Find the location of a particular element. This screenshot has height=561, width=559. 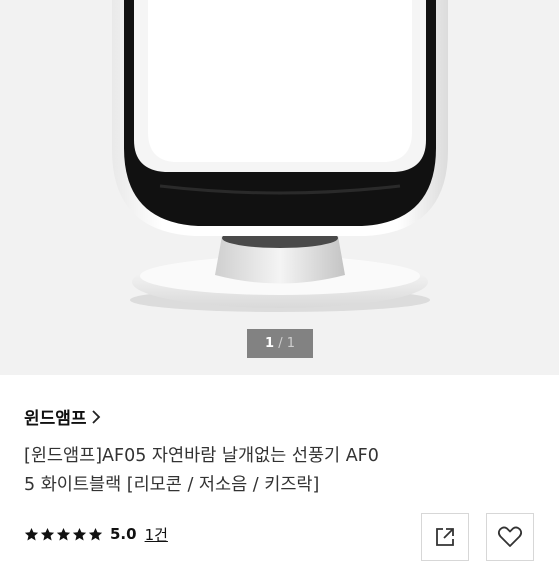

share-icon is located at coordinates (445, 537).